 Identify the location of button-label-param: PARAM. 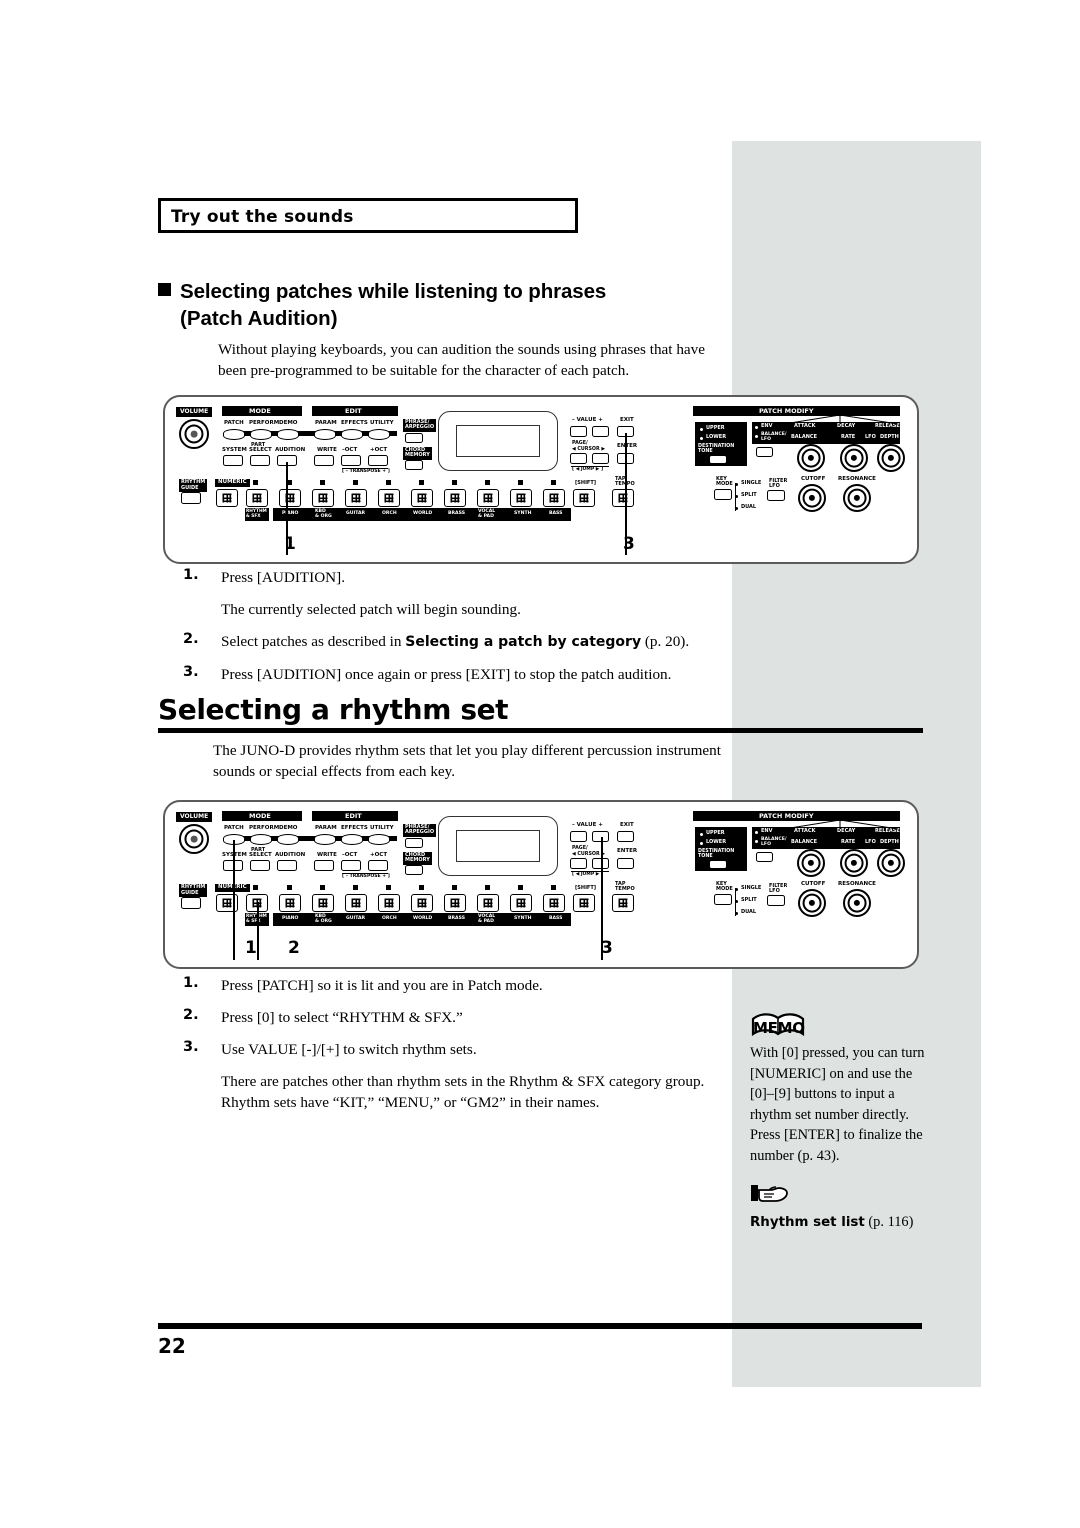
(326, 423).